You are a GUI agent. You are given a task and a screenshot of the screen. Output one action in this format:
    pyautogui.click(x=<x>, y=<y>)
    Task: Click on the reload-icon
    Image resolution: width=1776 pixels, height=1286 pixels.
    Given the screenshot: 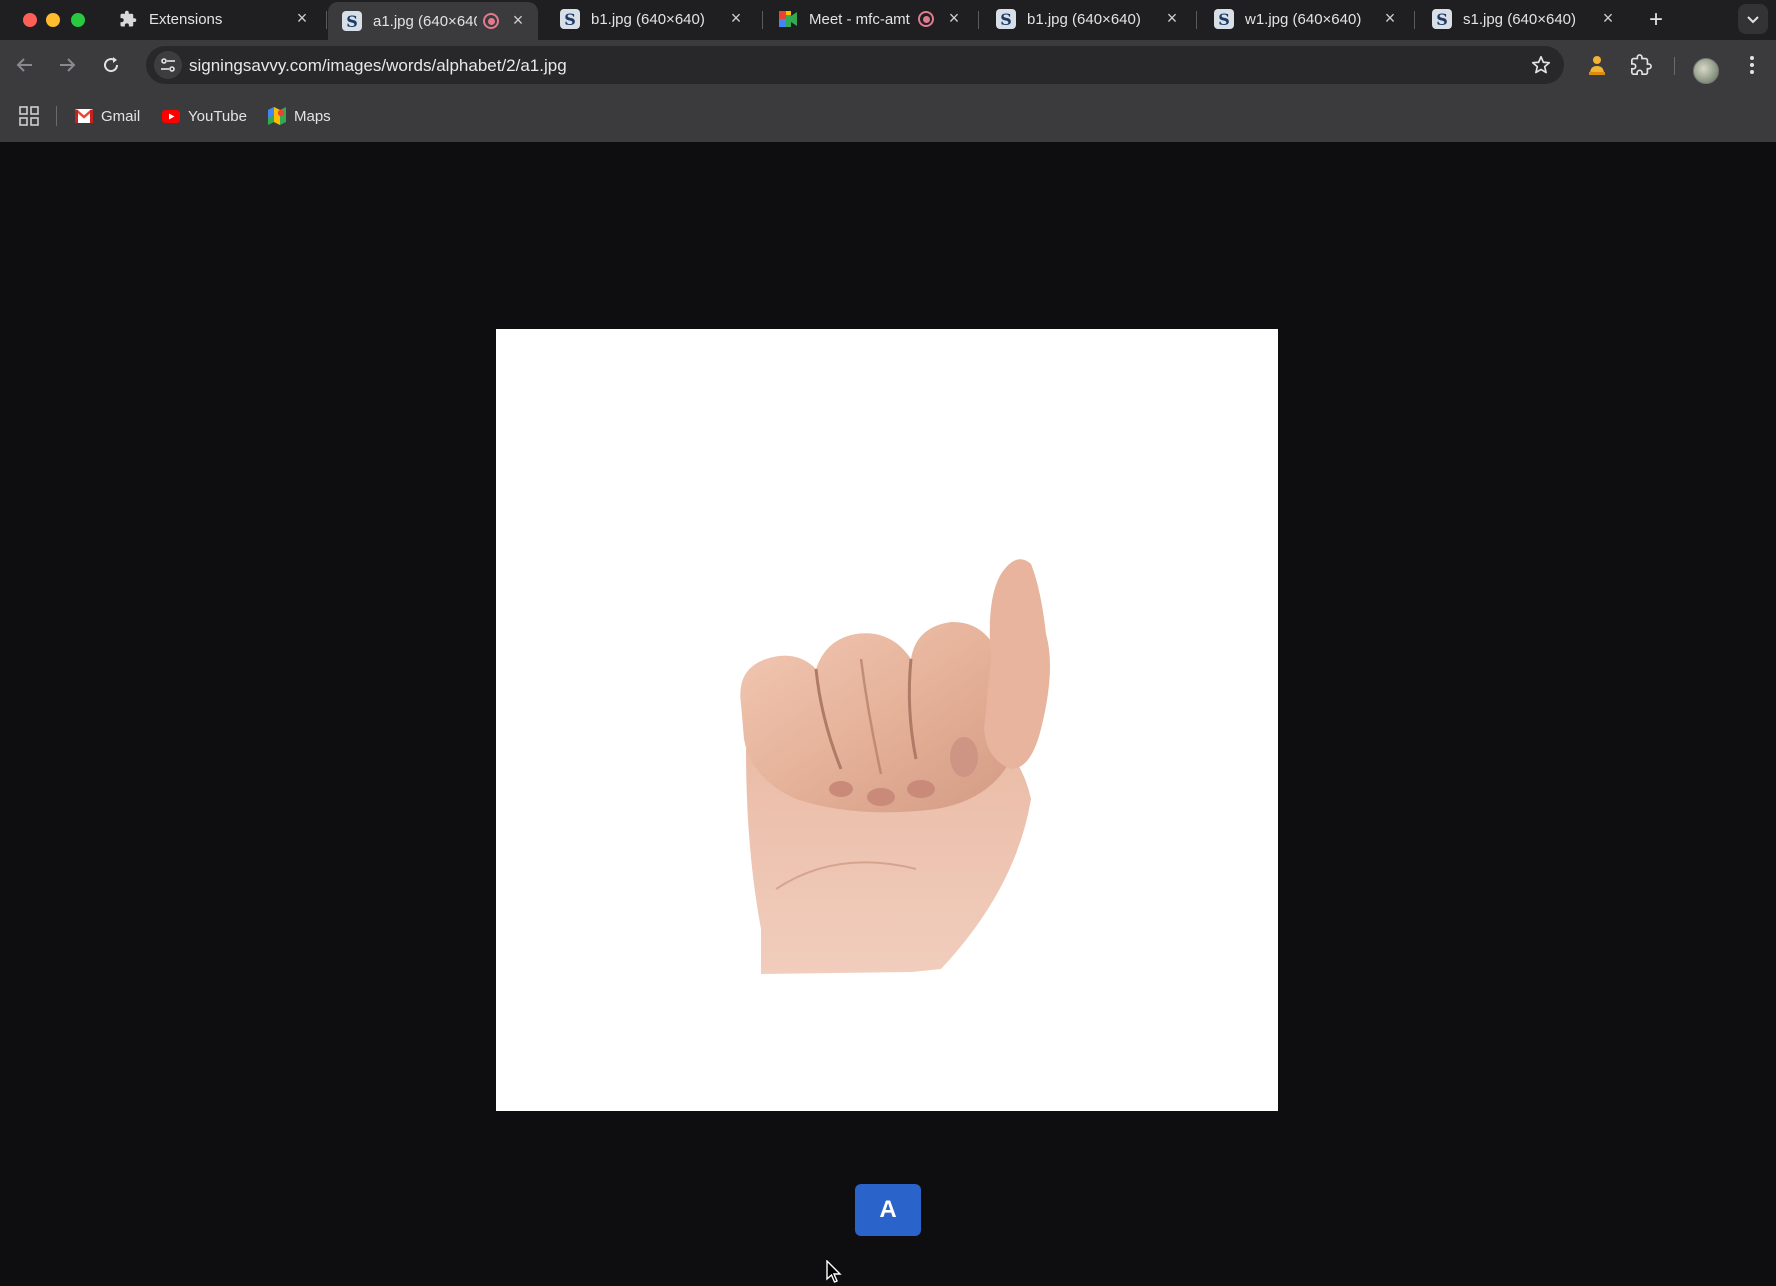 What is the action you would take?
    pyautogui.click(x=111, y=65)
    